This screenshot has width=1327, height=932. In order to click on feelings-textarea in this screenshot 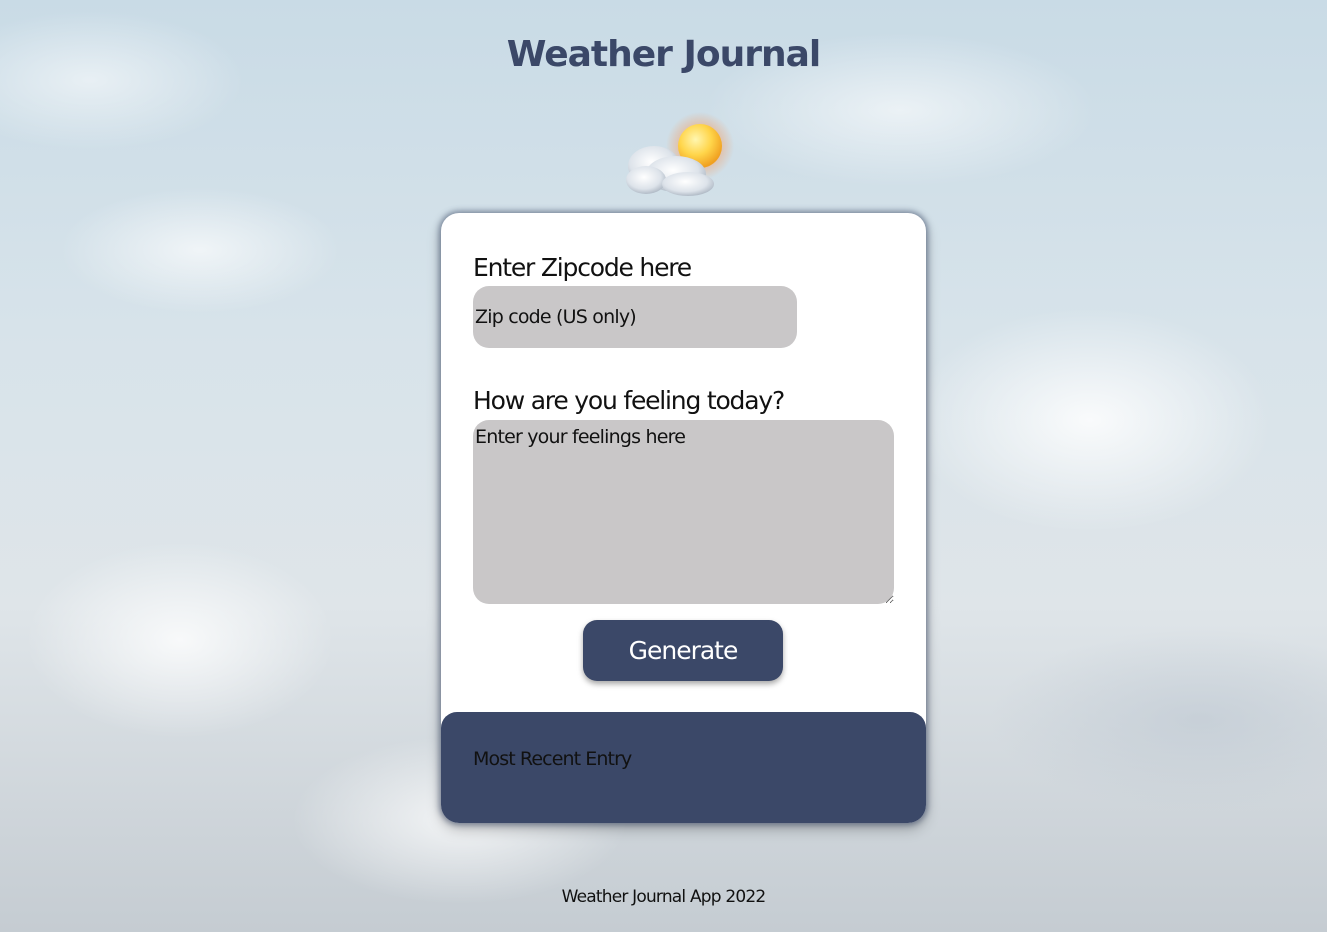, I will do `click(683, 512)`.